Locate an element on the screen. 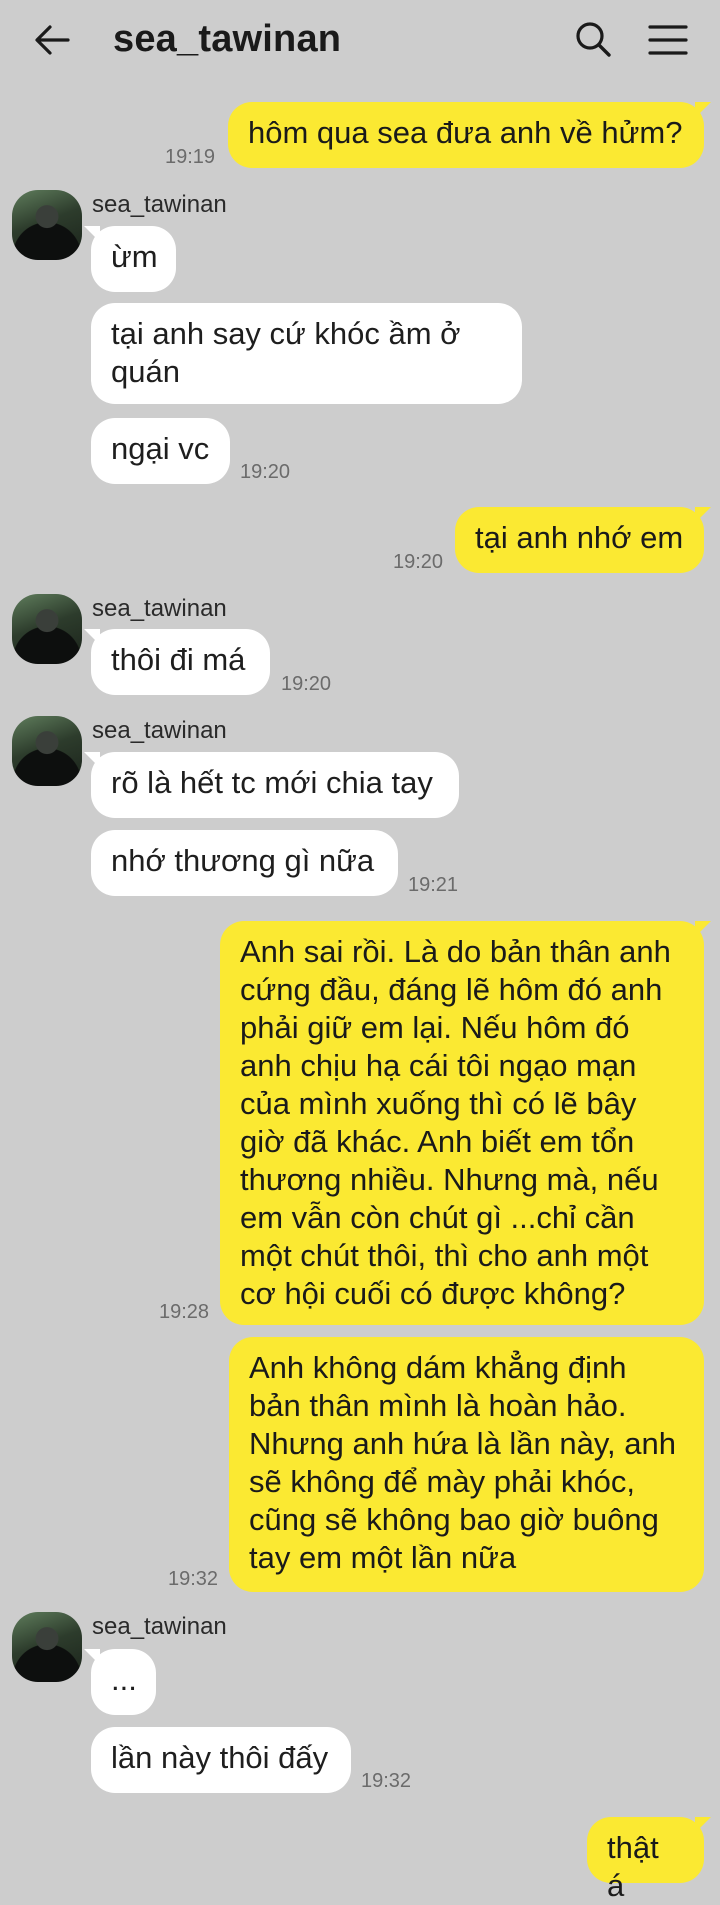 This screenshot has height=1905, width=720. incoming-message: ngại vc is located at coordinates (160, 451).